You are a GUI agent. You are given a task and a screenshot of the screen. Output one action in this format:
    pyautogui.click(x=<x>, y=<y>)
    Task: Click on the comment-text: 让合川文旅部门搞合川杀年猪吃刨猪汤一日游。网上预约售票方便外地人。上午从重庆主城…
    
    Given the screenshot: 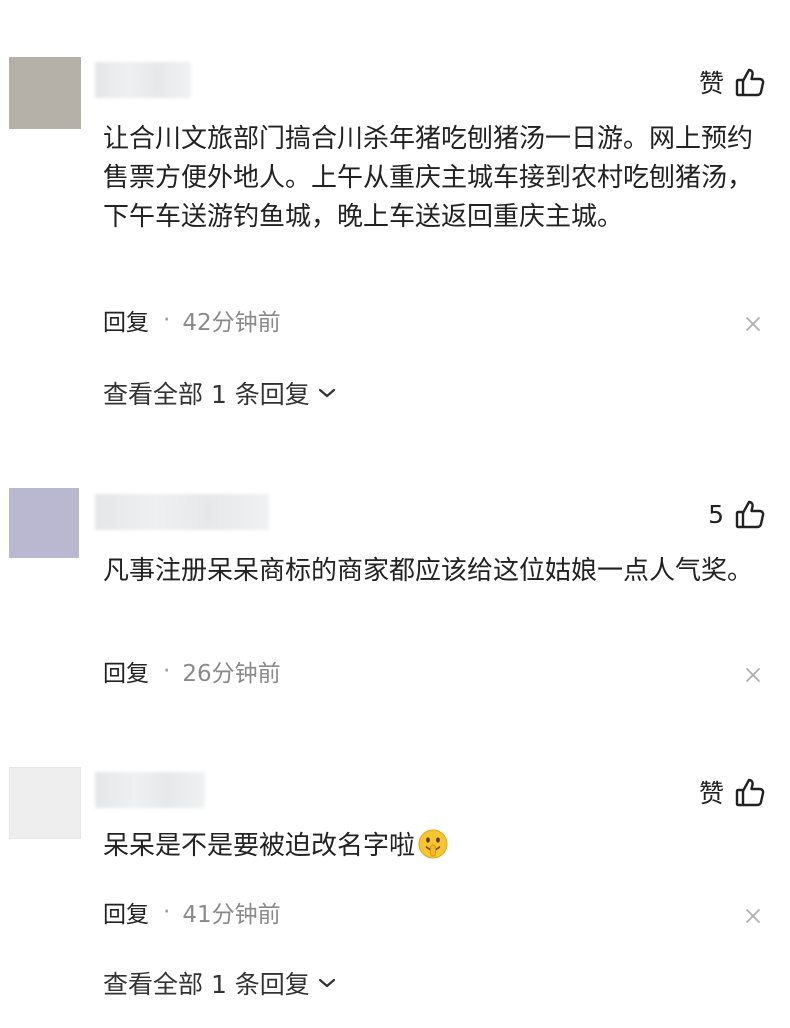 What is the action you would take?
    pyautogui.click(x=428, y=178)
    